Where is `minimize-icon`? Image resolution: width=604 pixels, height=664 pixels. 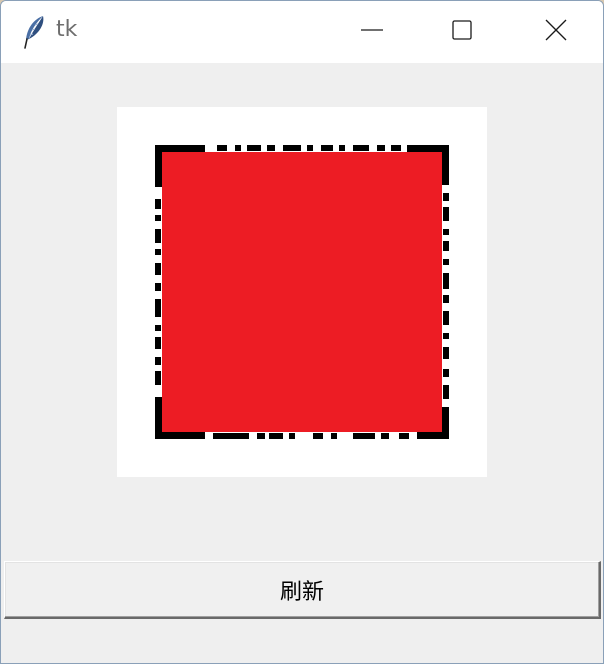
minimize-icon is located at coordinates (372, 32).